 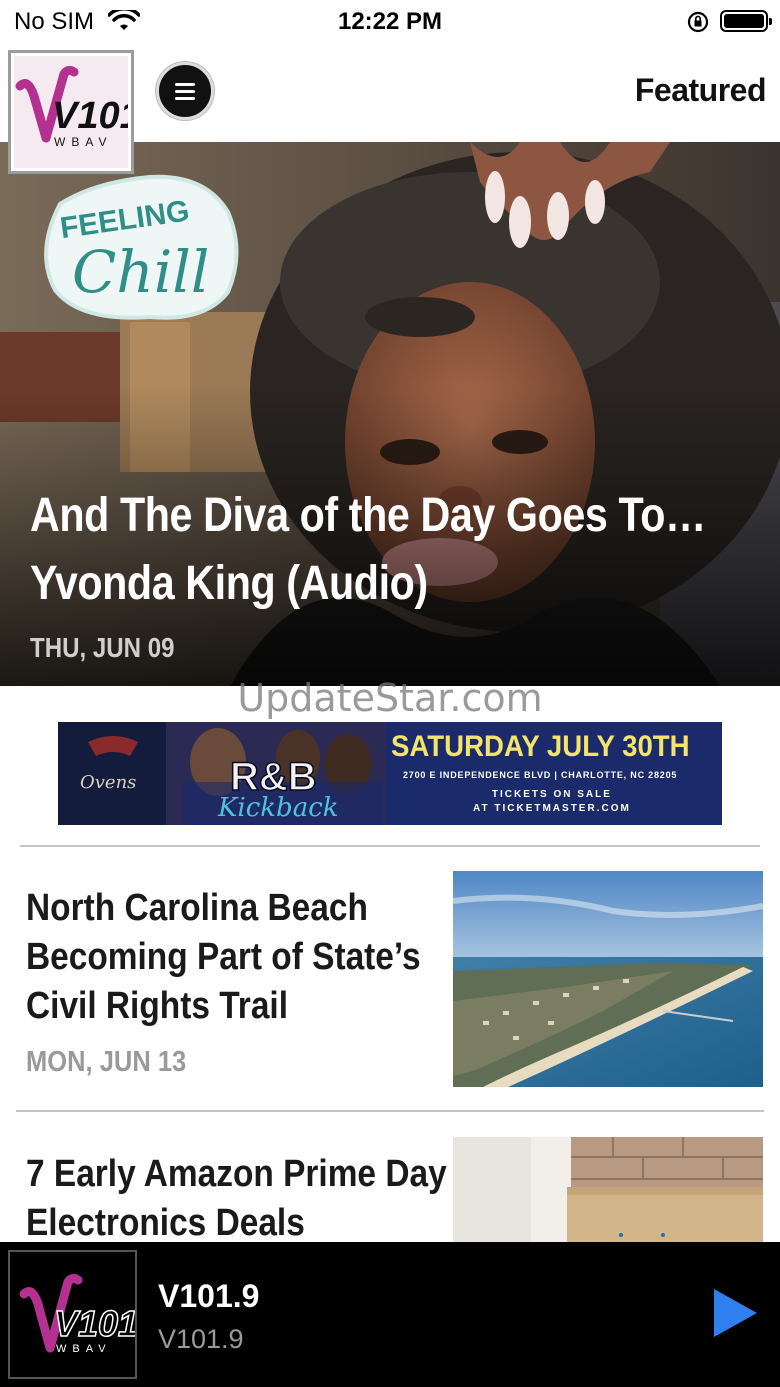 What do you see at coordinates (390, 698) in the screenshot?
I see `watermark: UpdateStar.com` at bounding box center [390, 698].